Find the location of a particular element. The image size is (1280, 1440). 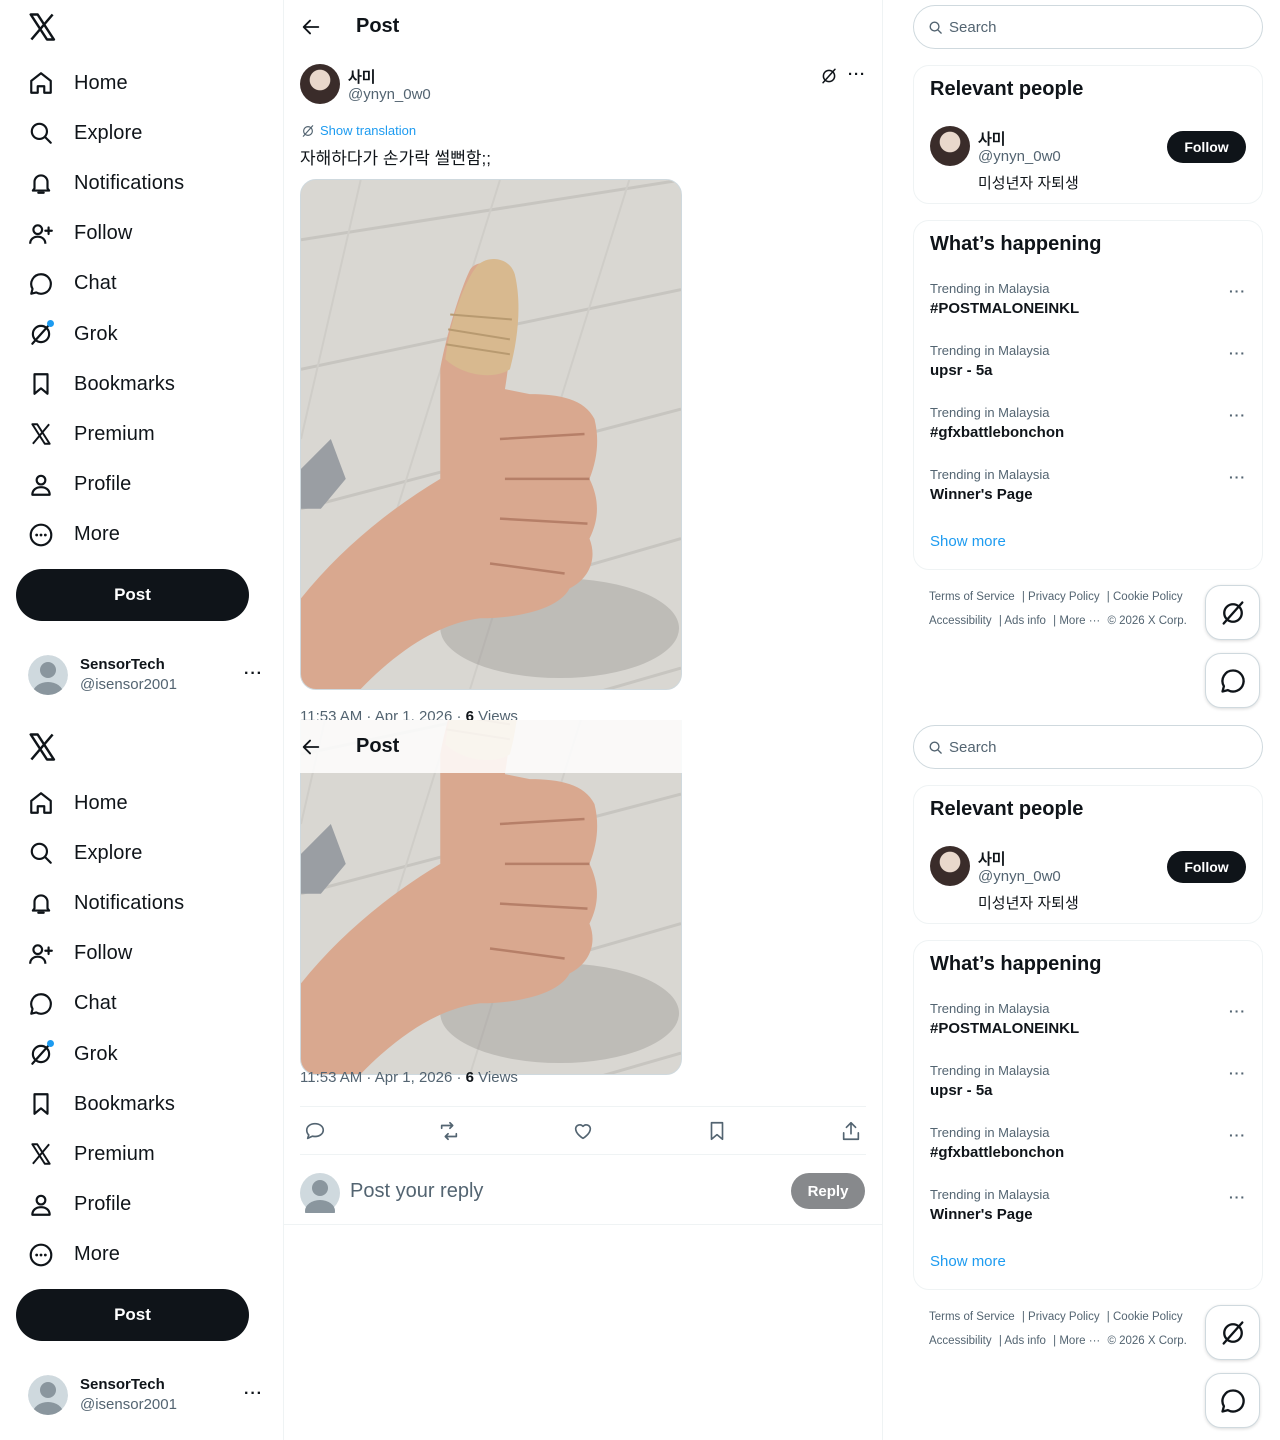

post-meta: 11:53 AM · Apr 1, 2026 · 6 Views is located at coordinates (409, 714).